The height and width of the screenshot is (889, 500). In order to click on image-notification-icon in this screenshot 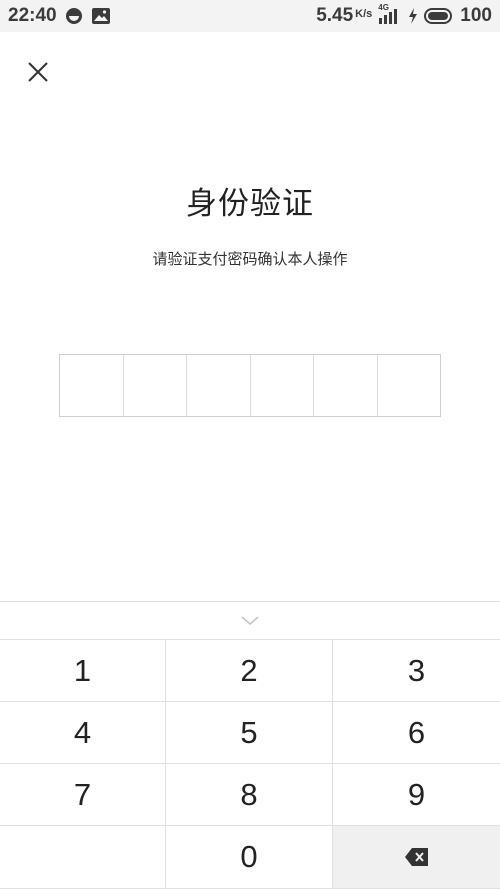, I will do `click(101, 16)`.